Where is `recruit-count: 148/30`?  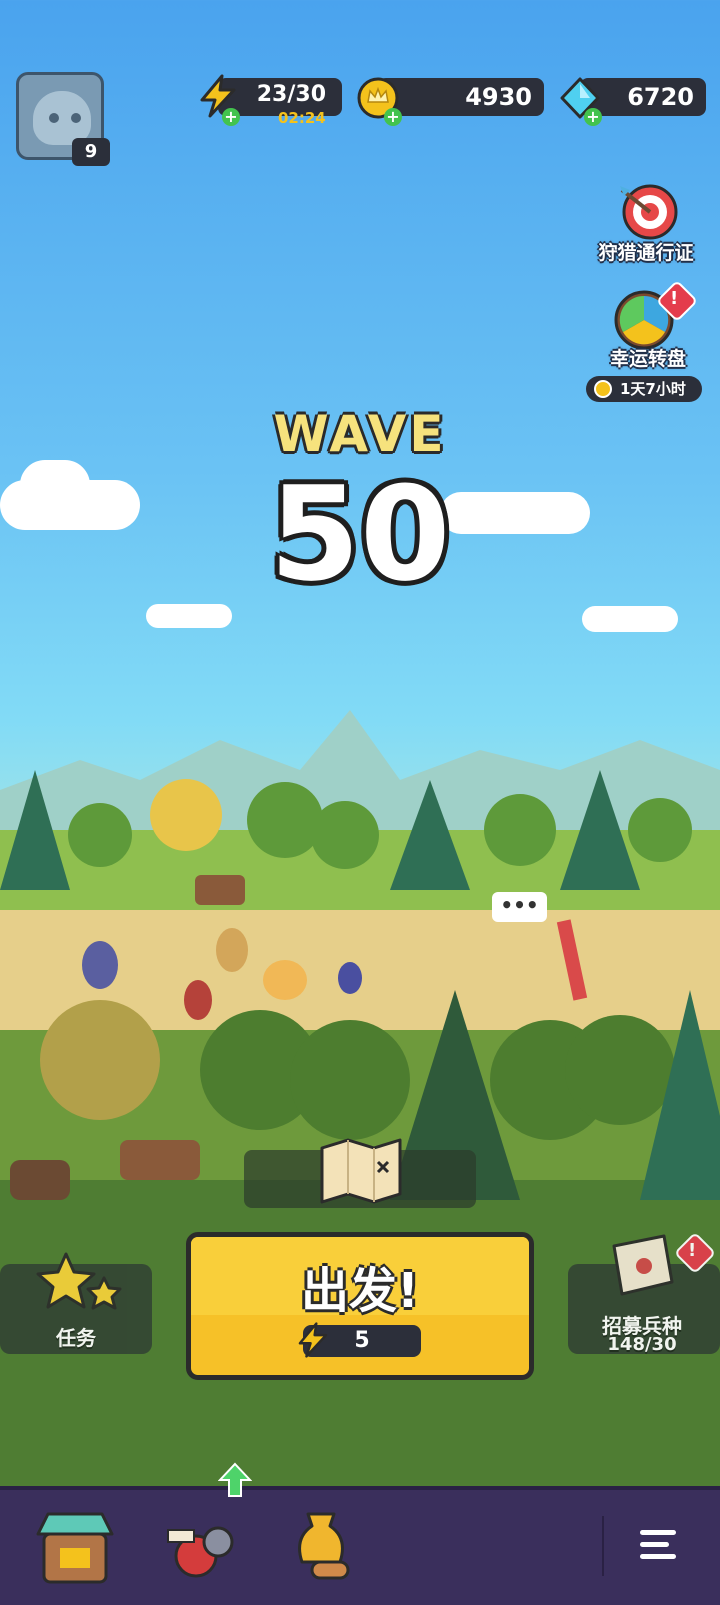
recruit-count: 148/30 is located at coordinates (642, 1344).